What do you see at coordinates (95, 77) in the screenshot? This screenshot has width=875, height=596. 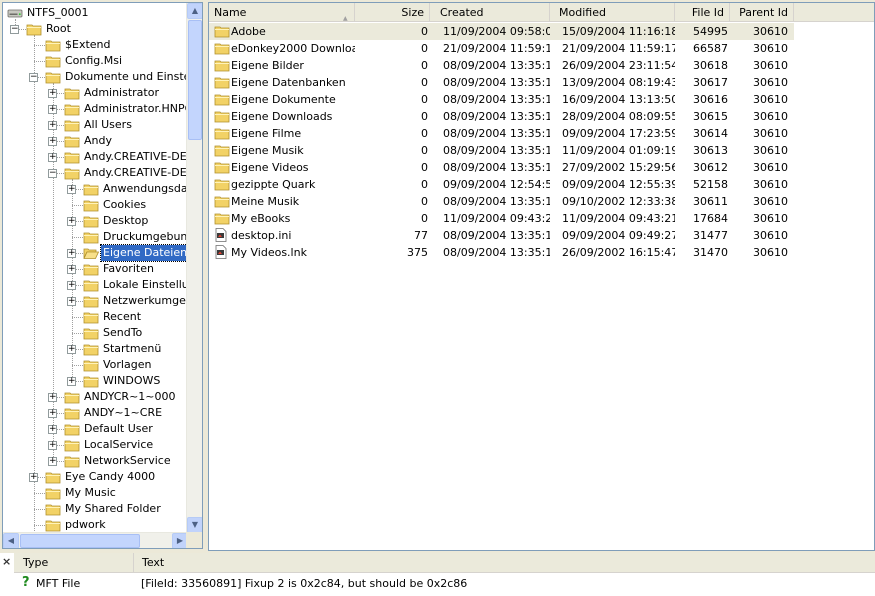 I see `tree-node-dokumente: − Dokumente und Einstellun` at bounding box center [95, 77].